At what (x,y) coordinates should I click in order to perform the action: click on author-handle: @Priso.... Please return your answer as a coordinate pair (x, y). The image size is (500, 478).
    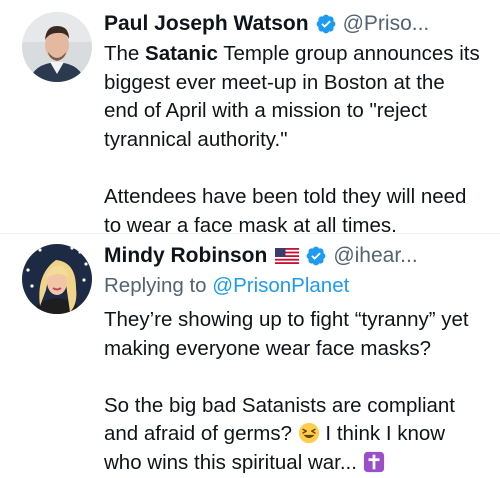
    Looking at the image, I should click on (386, 24).